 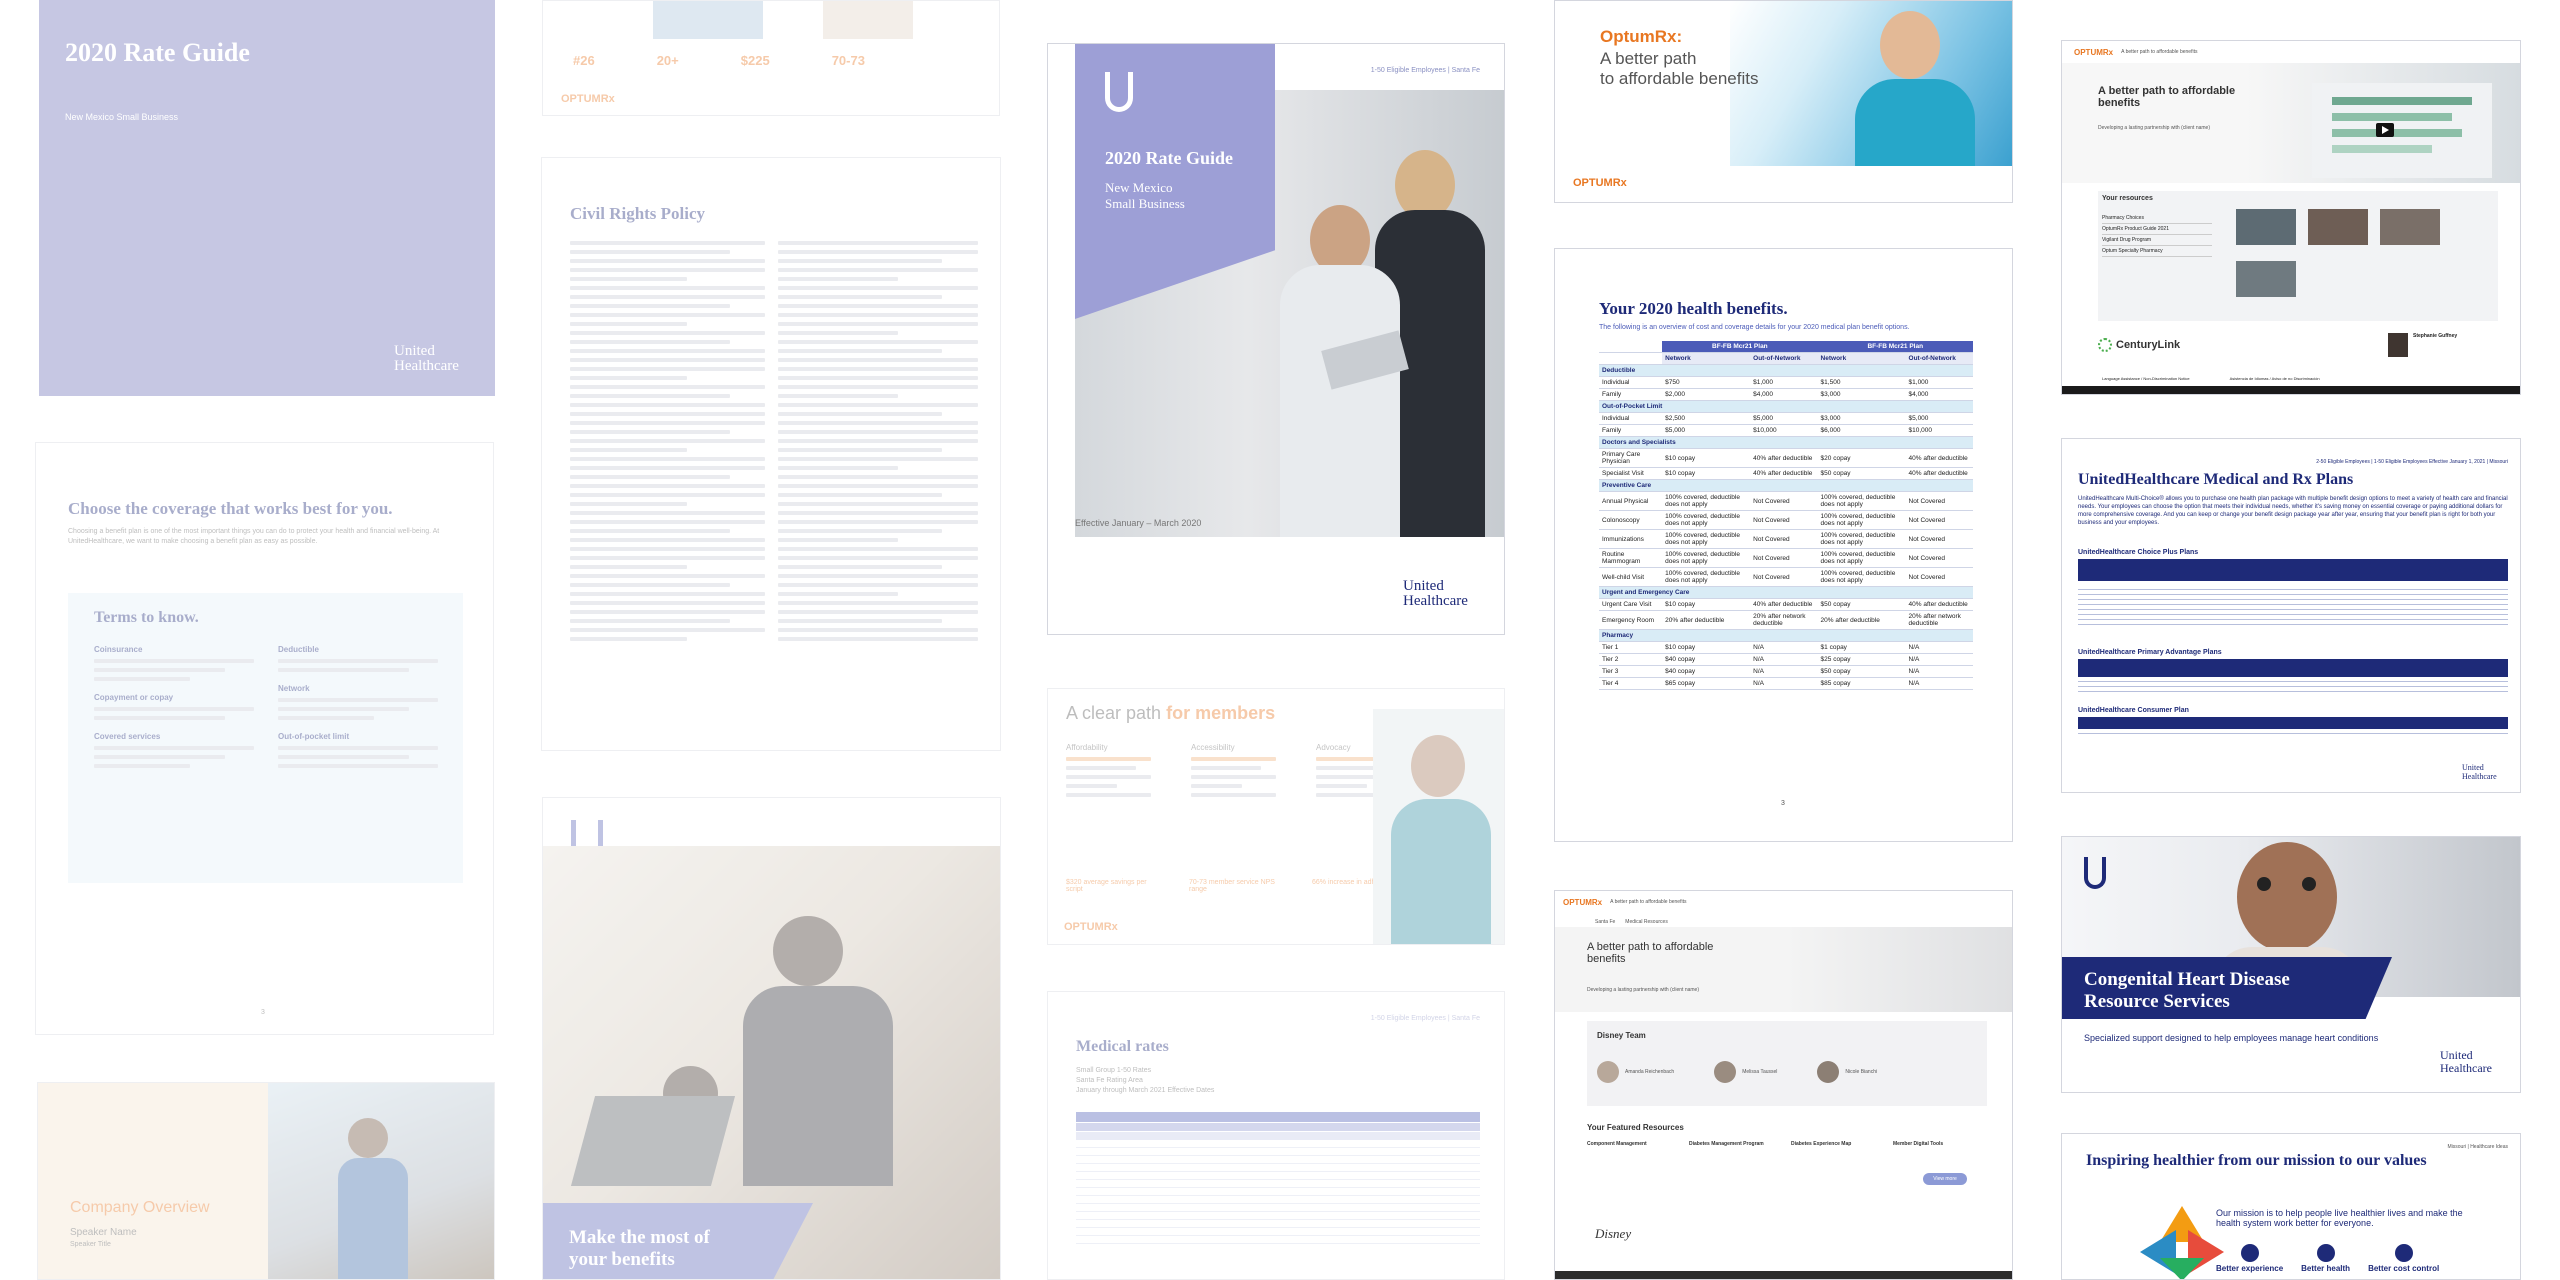 What do you see at coordinates (1861, 418) in the screenshot?
I see `cell-value: $3,000` at bounding box center [1861, 418].